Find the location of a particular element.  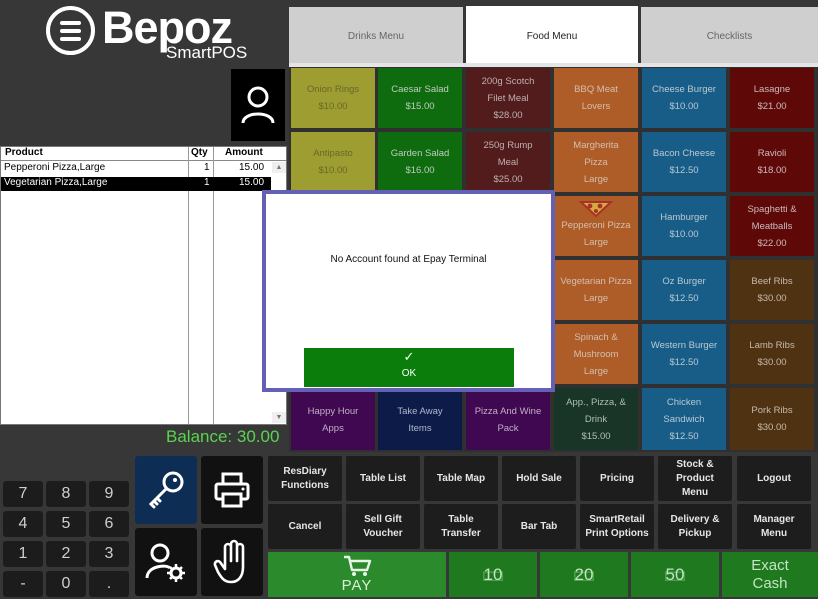

balance-label: Balance: 30.00 is located at coordinates (223, 436).